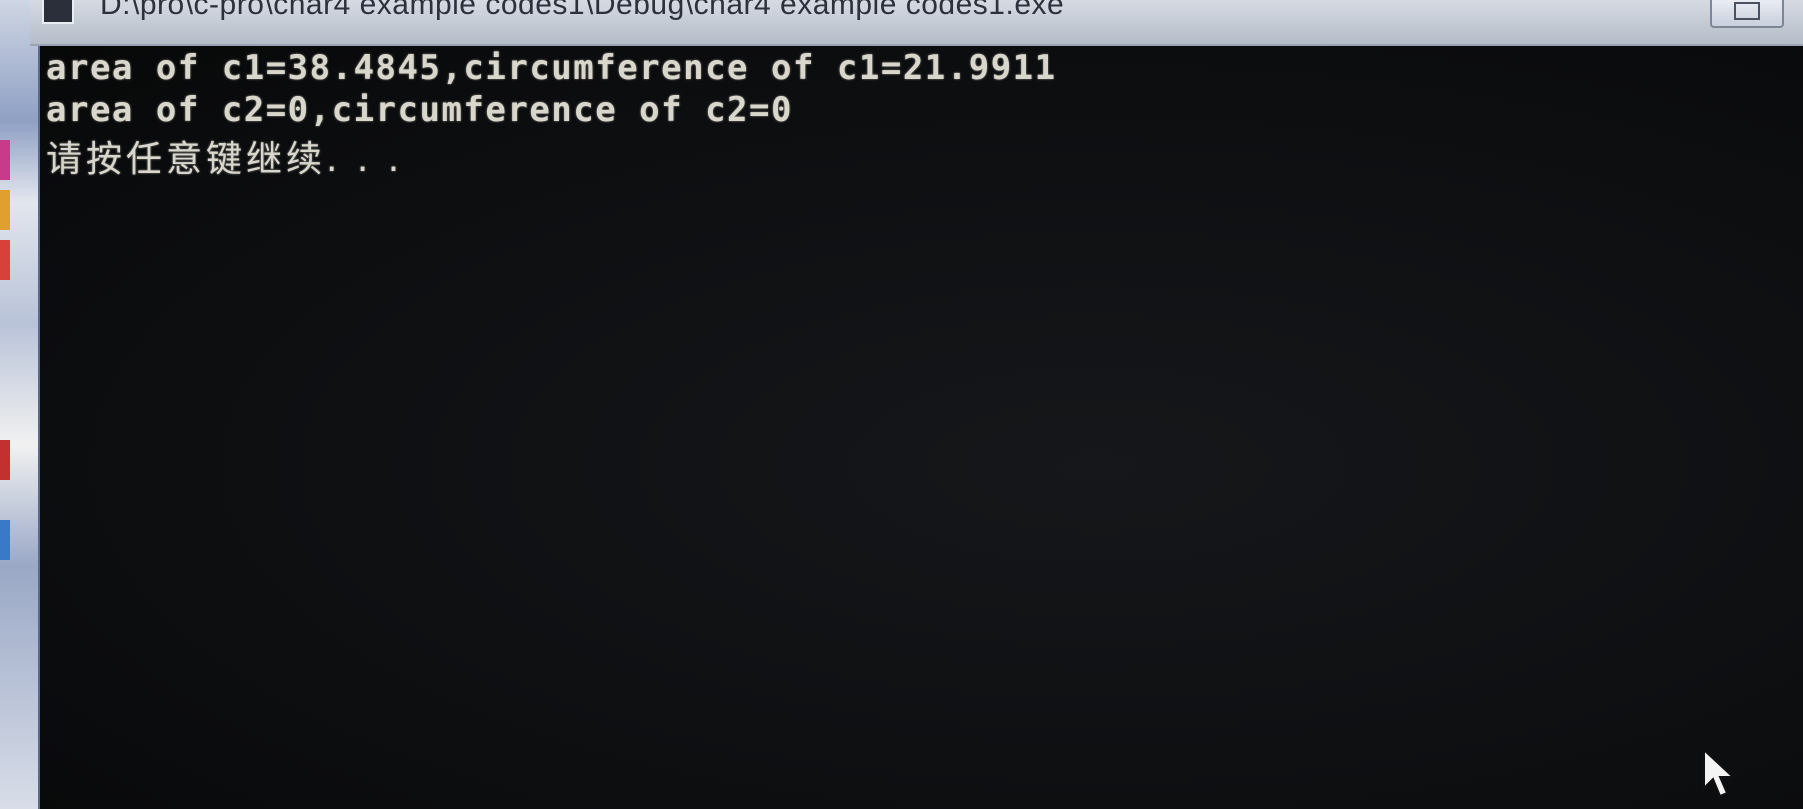  What do you see at coordinates (1747, 11) in the screenshot?
I see `maximize-icon` at bounding box center [1747, 11].